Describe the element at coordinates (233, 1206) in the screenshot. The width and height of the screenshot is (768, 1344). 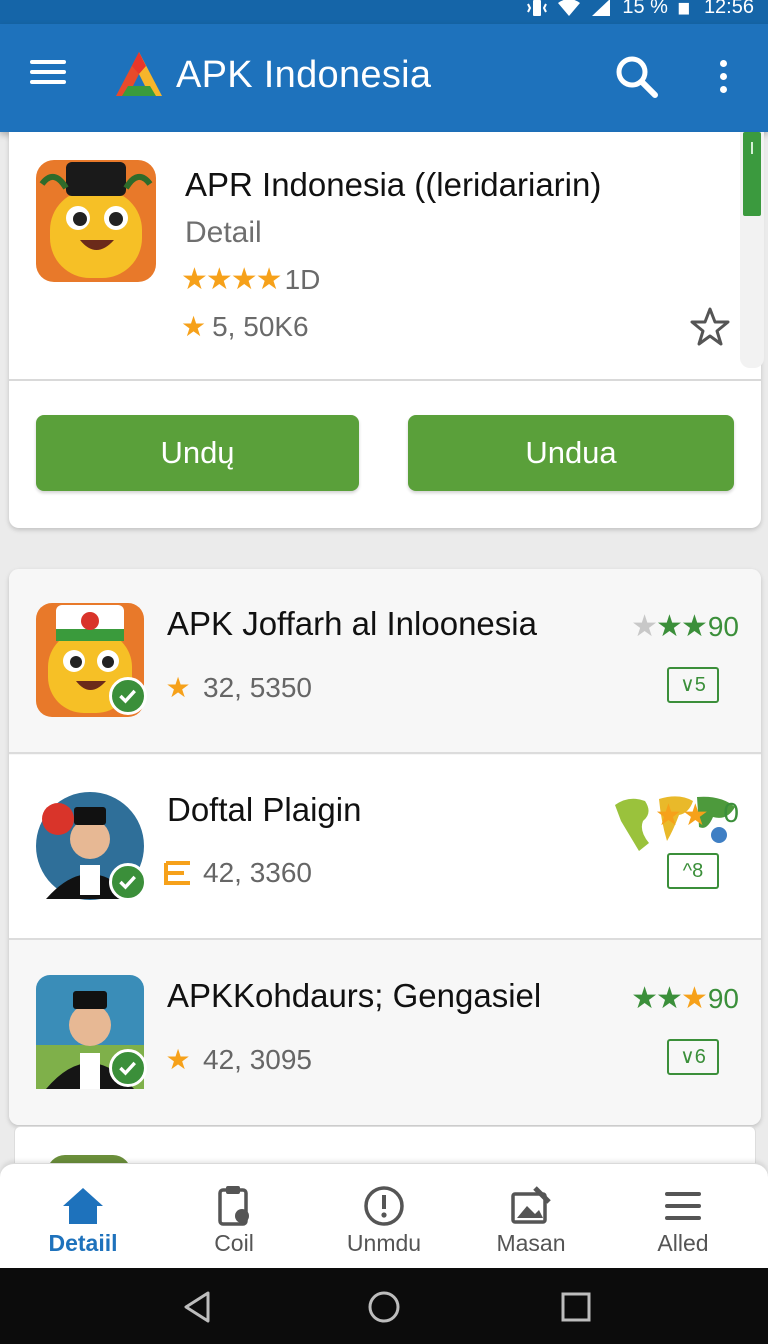
I see `clipboard-icon` at that location.